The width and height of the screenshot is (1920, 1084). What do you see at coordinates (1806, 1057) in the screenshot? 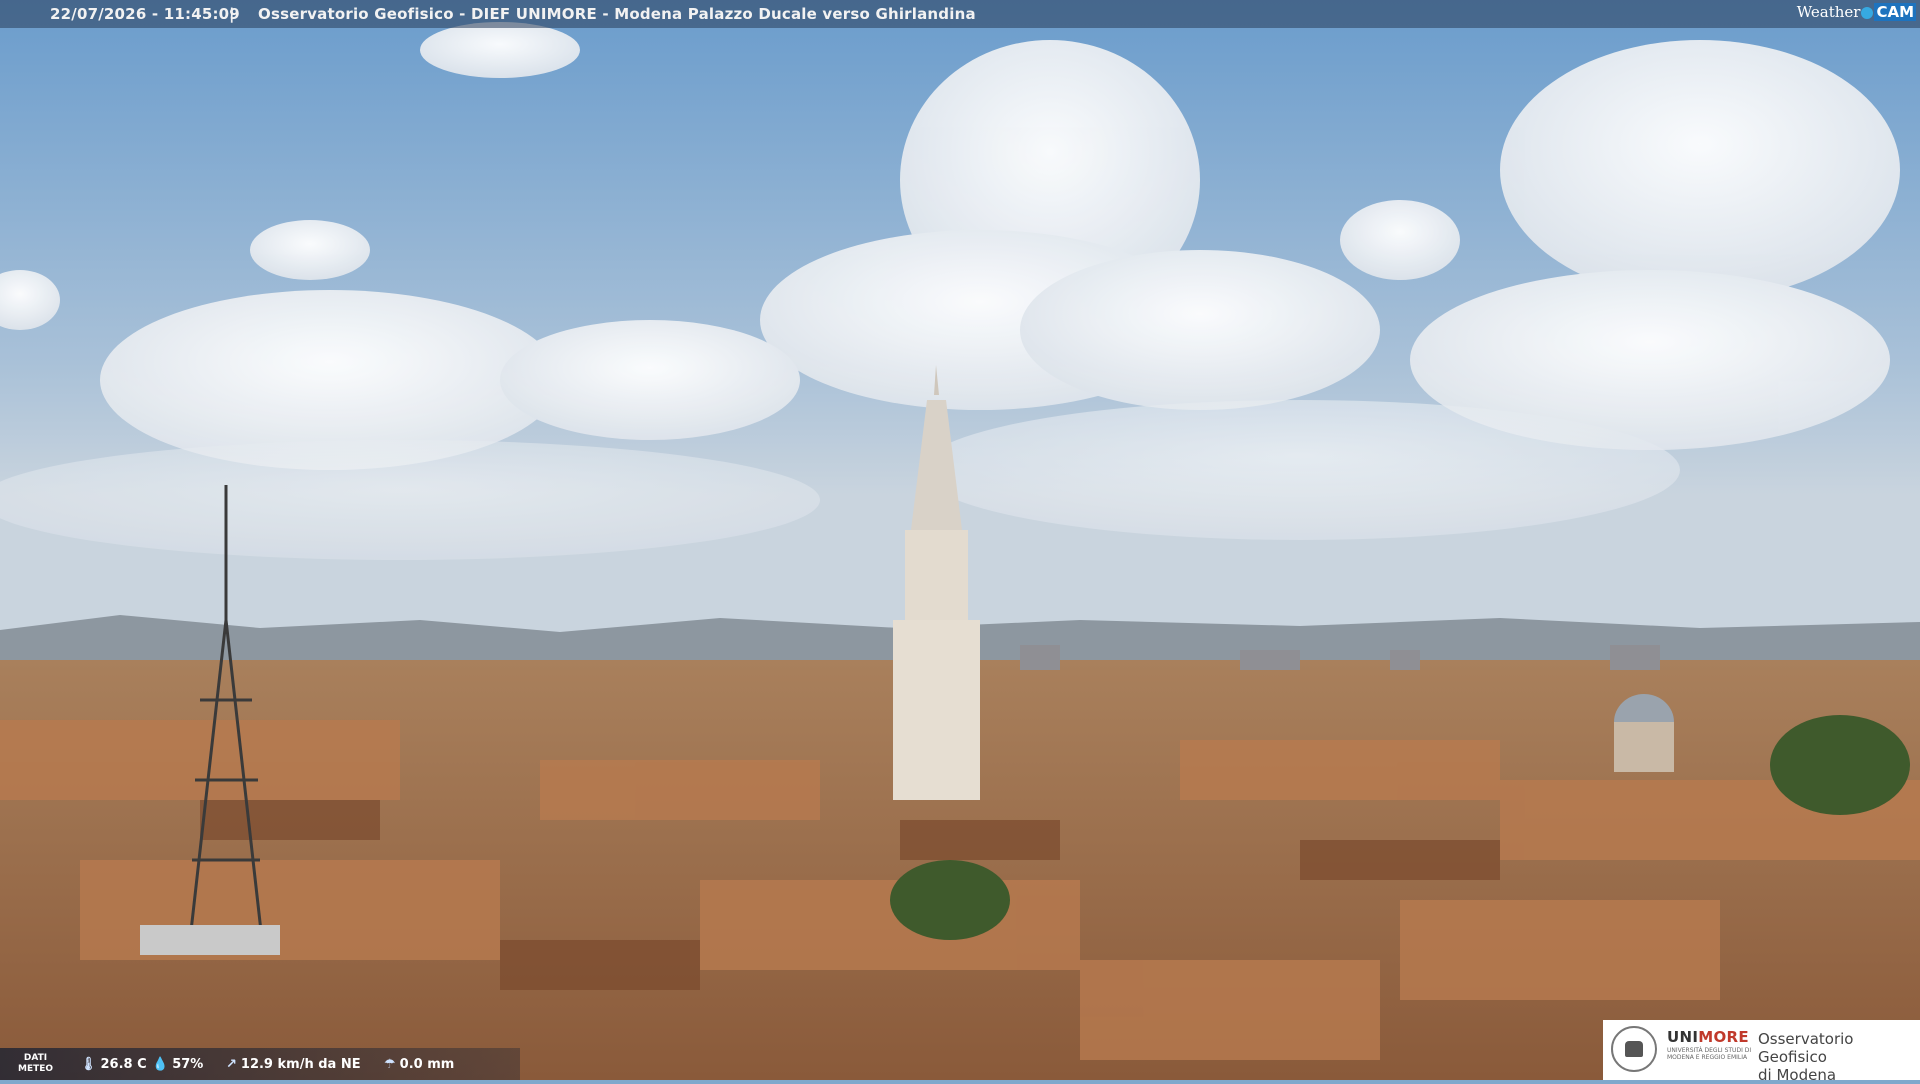
I see `observatory-name: Osservatorio Geofisico di Modena` at bounding box center [1806, 1057].